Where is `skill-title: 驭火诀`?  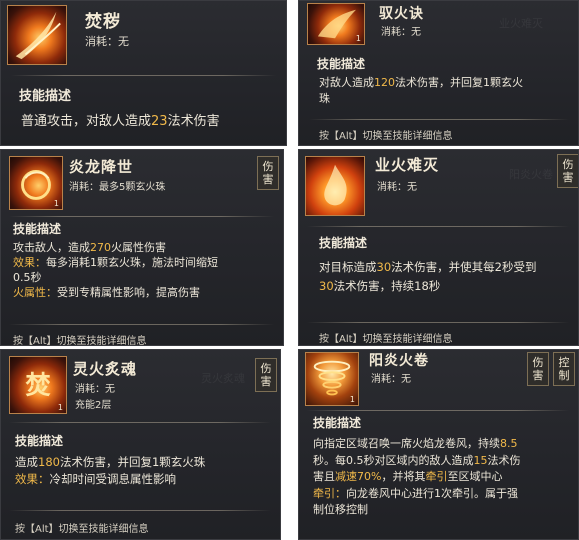
skill-title: 驭火诀 is located at coordinates (401, 14).